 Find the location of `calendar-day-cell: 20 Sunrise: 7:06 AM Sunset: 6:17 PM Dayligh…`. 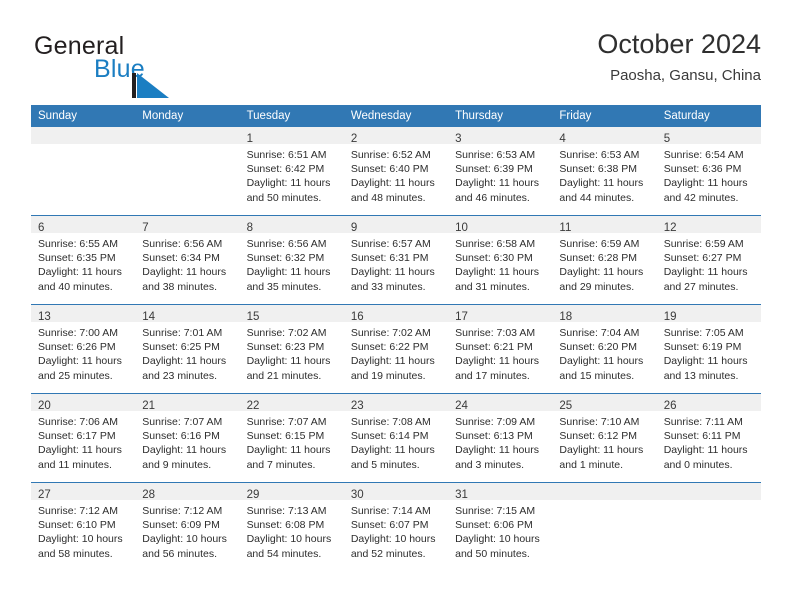

calendar-day-cell: 20 Sunrise: 7:06 AM Sunset: 6:17 PM Dayligh… is located at coordinates (83, 438).